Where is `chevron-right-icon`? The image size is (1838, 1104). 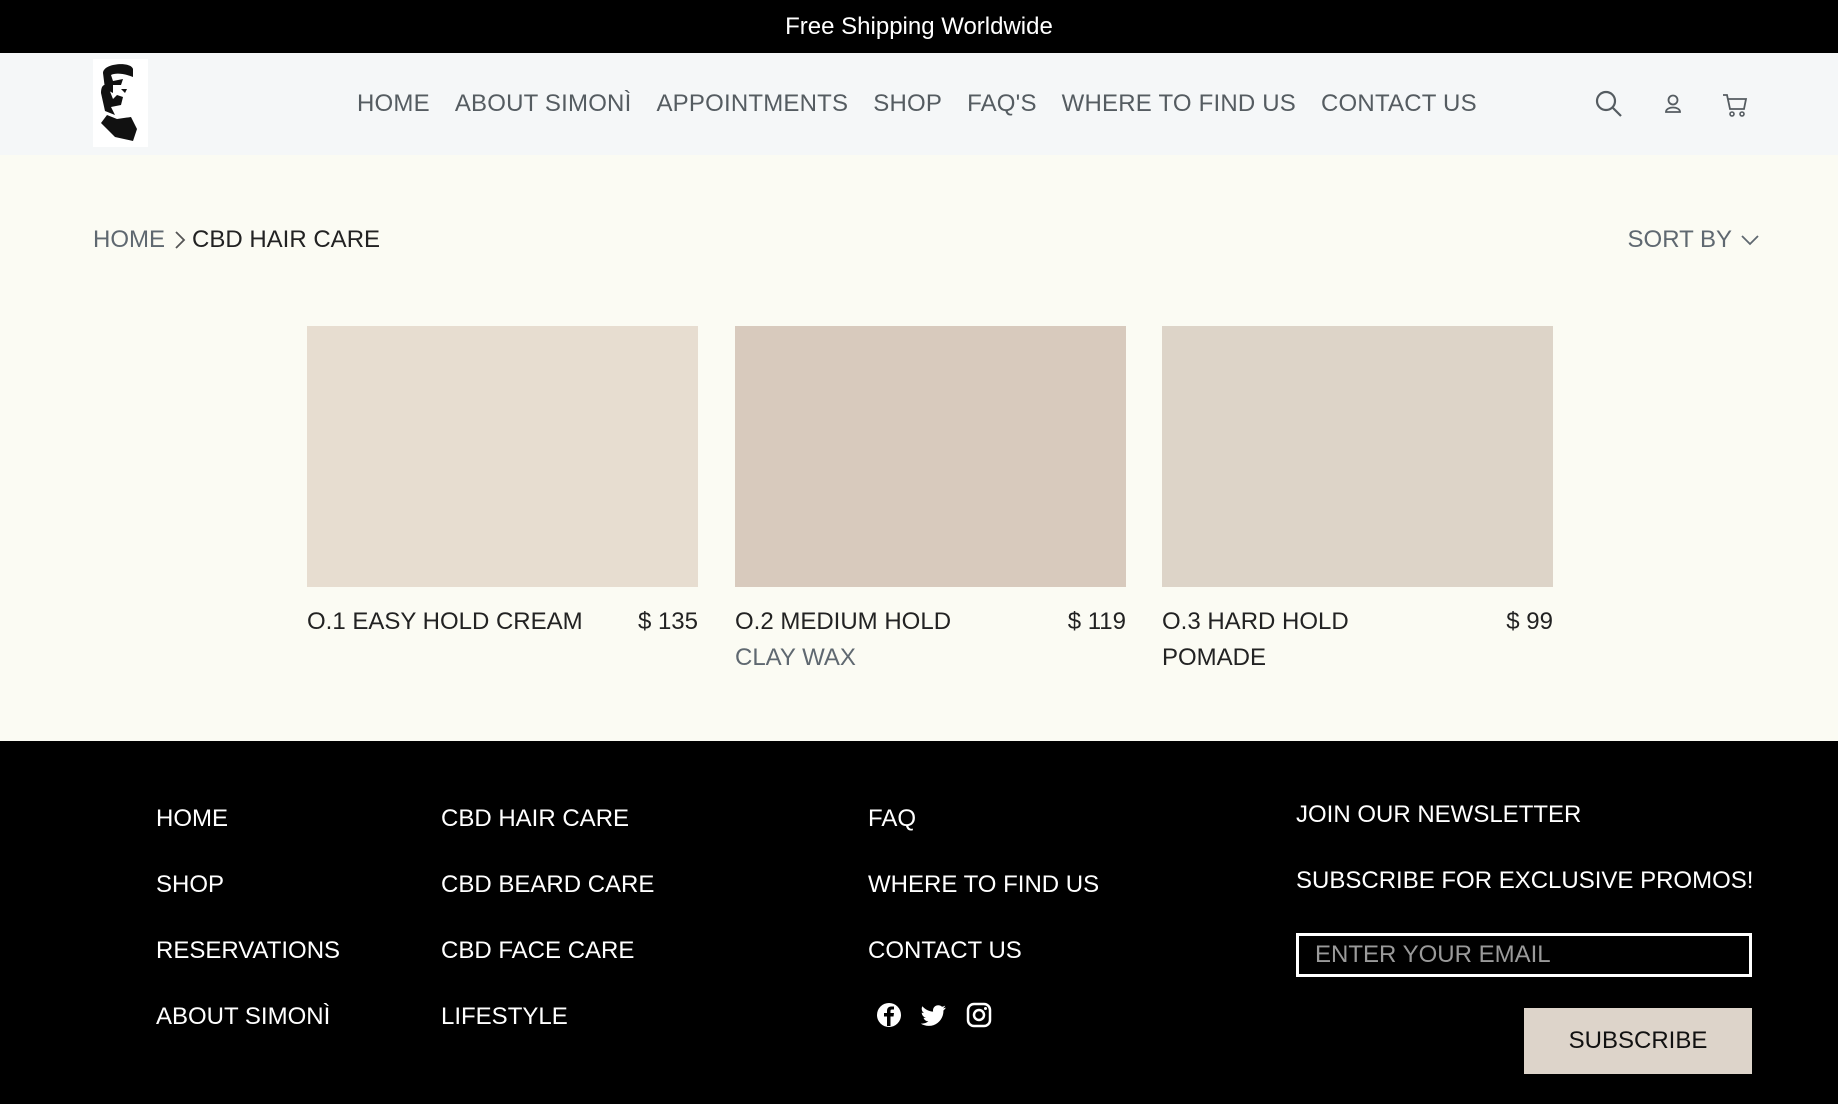 chevron-right-icon is located at coordinates (180, 240).